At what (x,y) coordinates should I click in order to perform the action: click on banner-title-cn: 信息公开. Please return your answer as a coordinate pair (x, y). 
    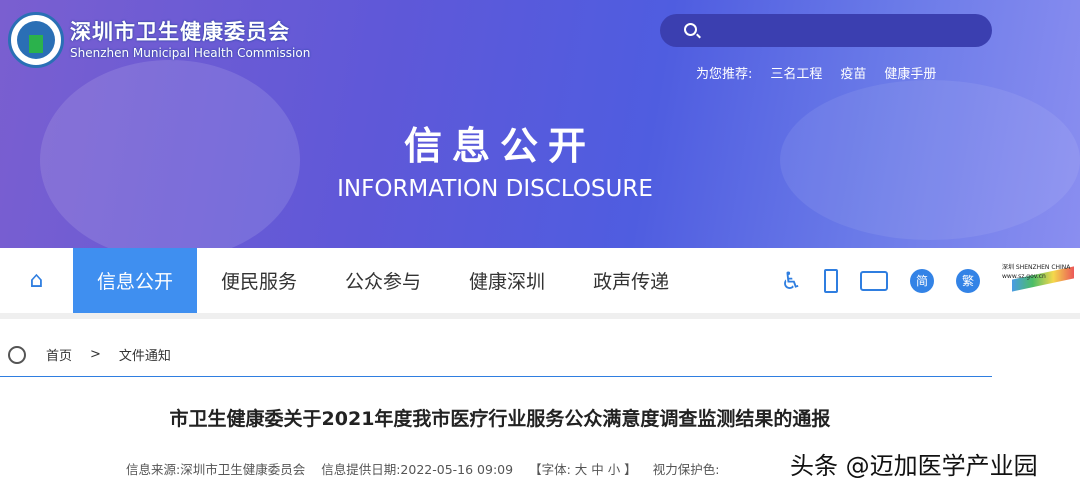
    Looking at the image, I should click on (499, 146).